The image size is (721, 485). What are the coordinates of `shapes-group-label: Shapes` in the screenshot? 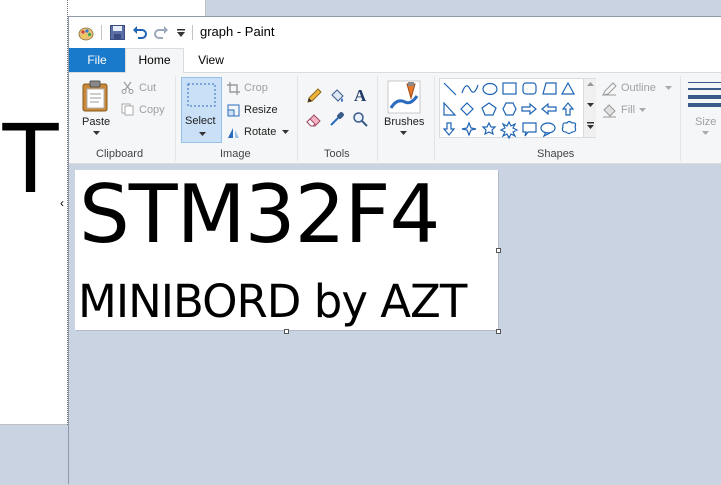 It's located at (556, 154).